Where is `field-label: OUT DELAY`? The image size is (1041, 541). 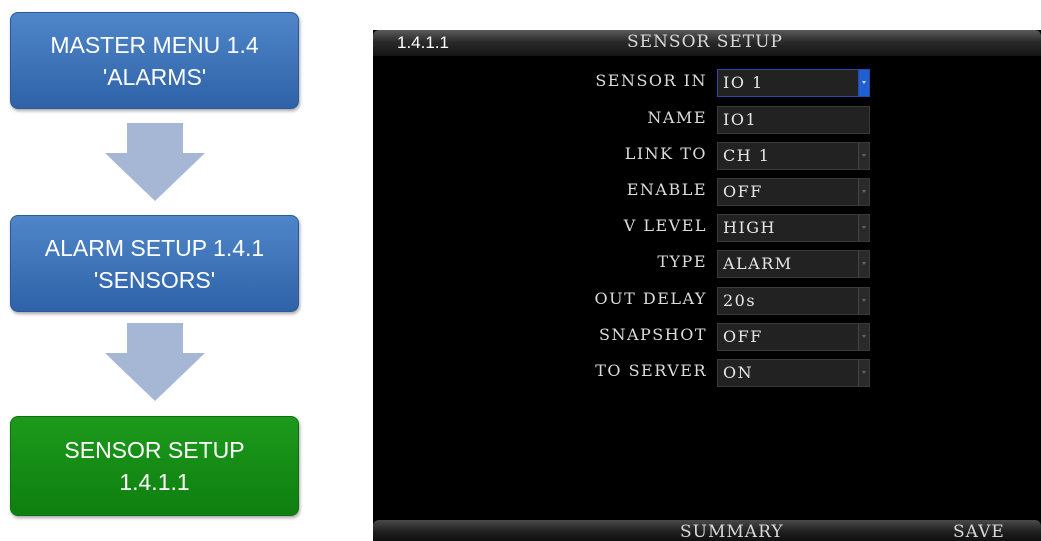 field-label: OUT DELAY is located at coordinates (650, 298).